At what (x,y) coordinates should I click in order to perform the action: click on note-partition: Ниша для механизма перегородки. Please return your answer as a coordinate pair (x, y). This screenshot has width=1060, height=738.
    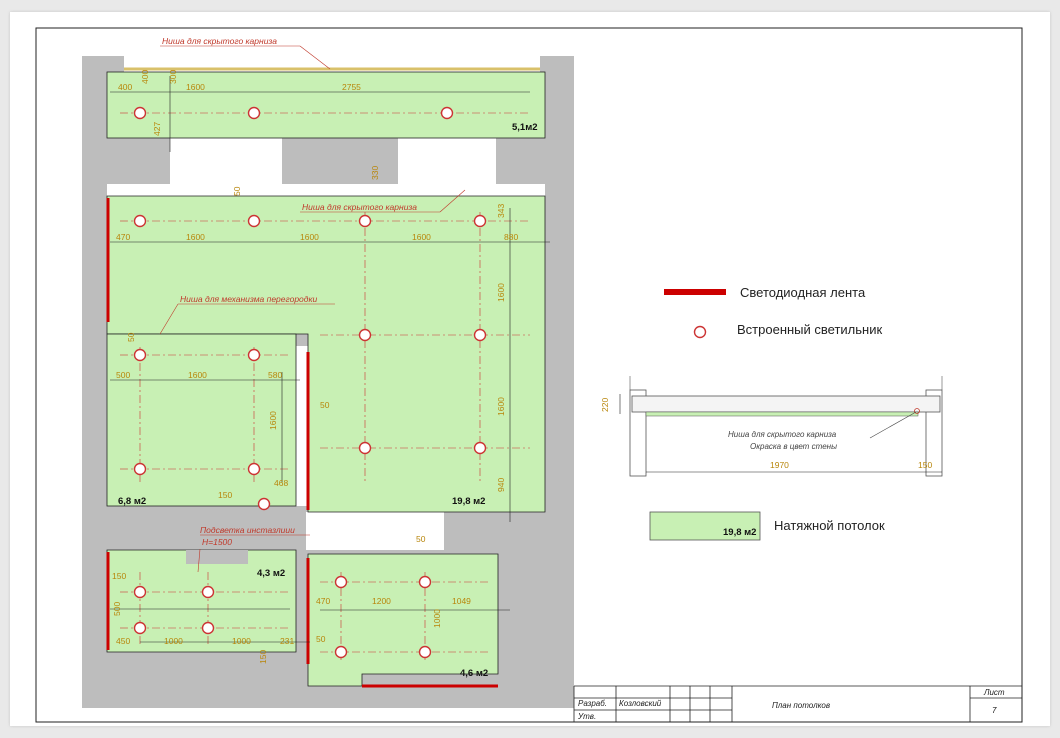
    Looking at the image, I should click on (248, 299).